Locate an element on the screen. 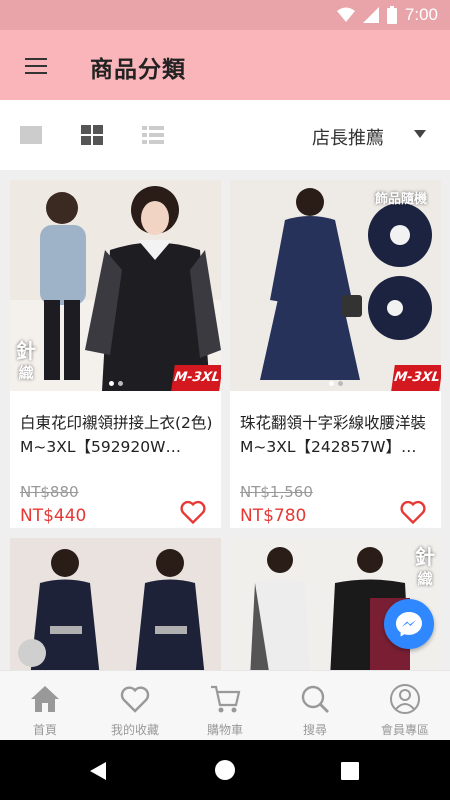 The image size is (450, 800). status-icons: 7:00 is located at coordinates (387, 15).